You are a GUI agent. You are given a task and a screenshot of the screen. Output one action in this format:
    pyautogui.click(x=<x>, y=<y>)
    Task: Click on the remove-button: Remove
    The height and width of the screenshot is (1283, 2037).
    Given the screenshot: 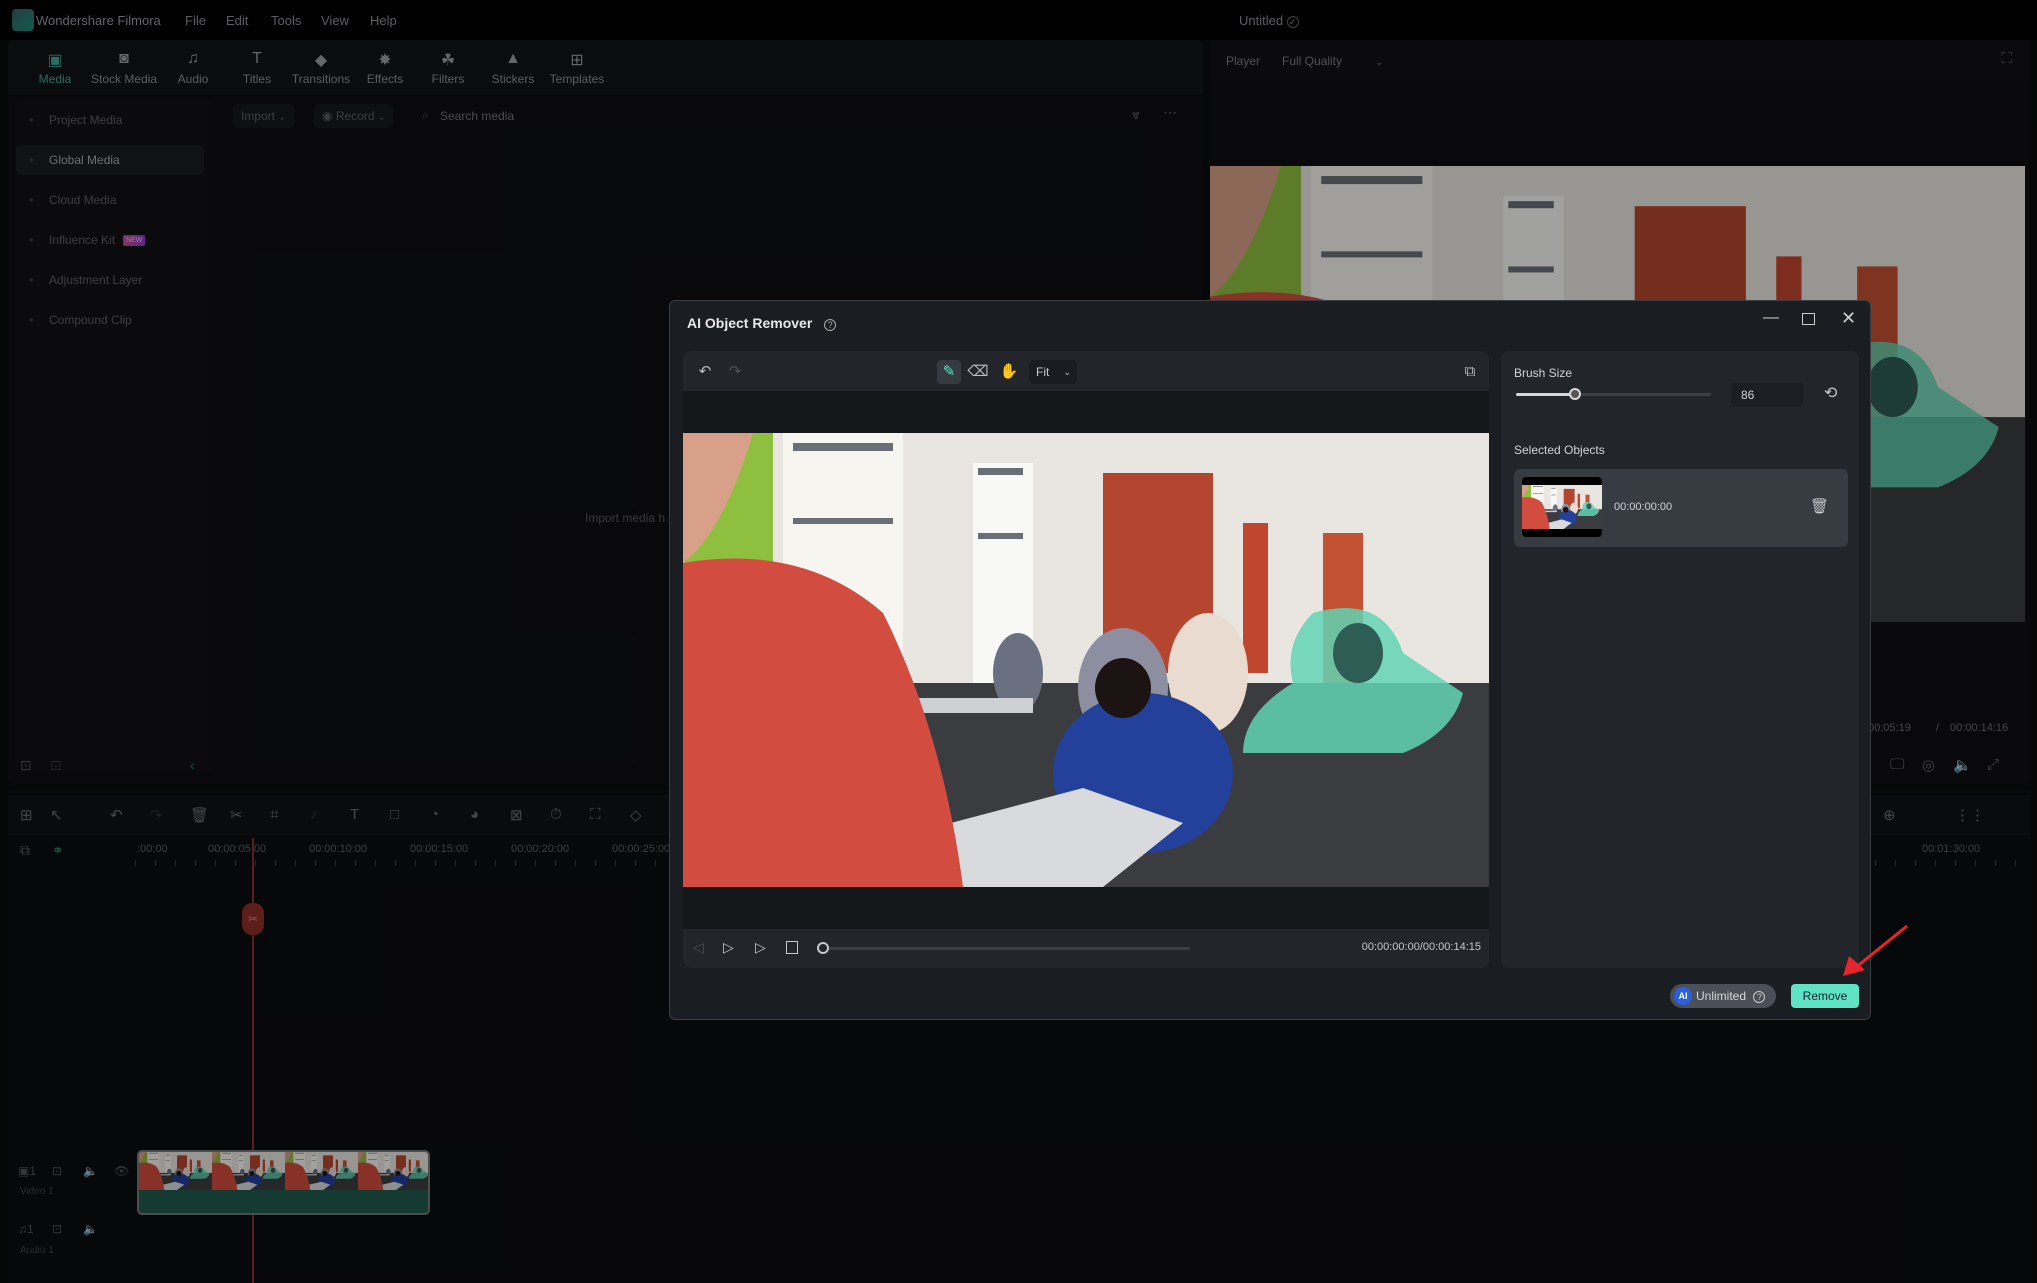 What is the action you would take?
    pyautogui.click(x=1825, y=996)
    